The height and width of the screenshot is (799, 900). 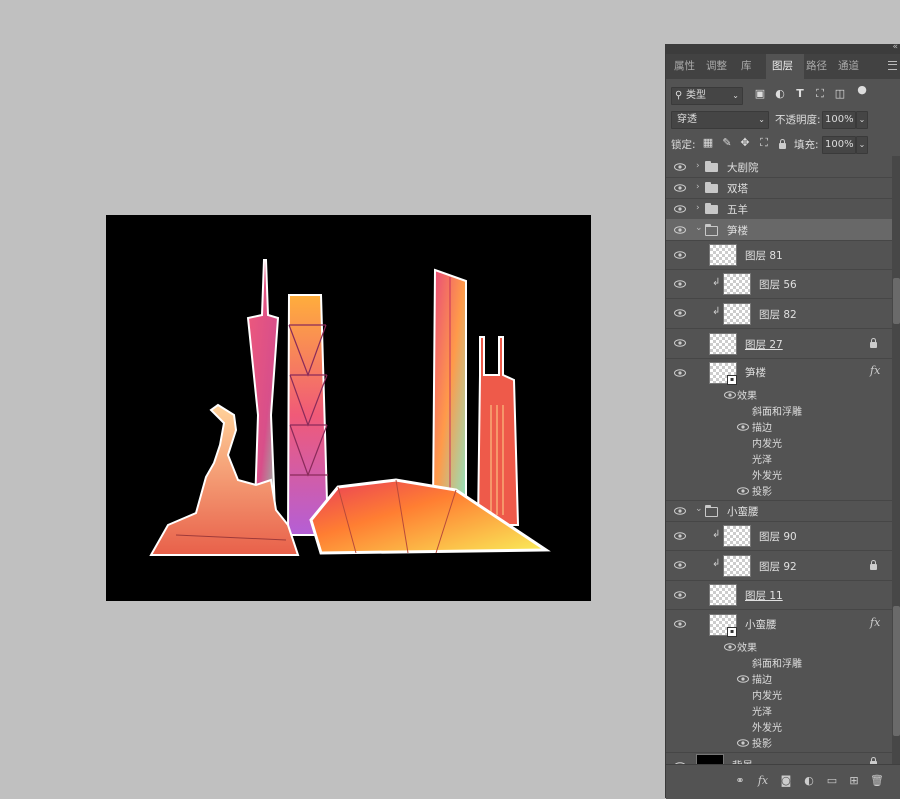 What do you see at coordinates (745, 143) in the screenshot?
I see `lock-position-icon: ✥` at bounding box center [745, 143].